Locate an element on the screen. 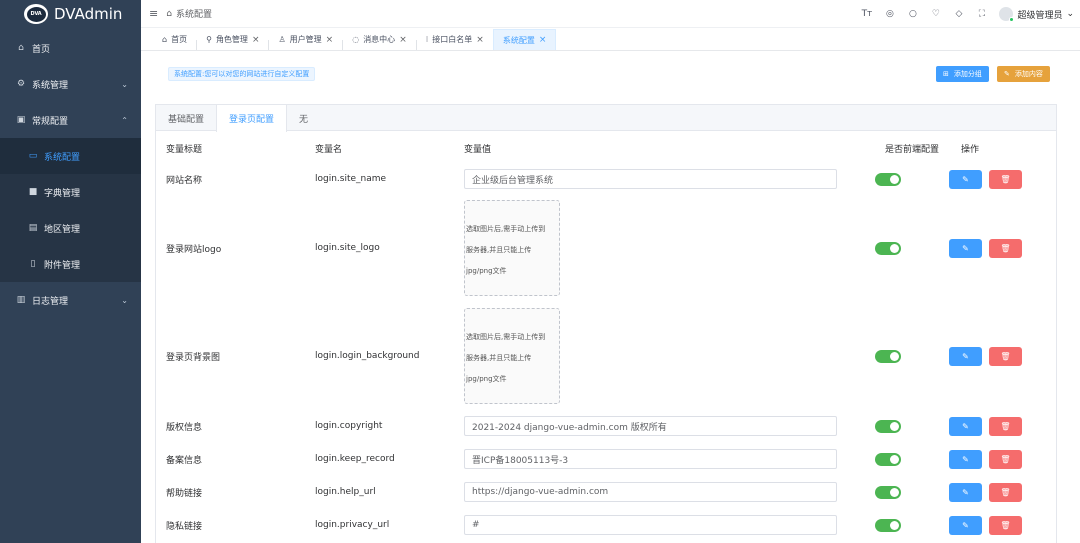 This screenshot has width=1080, height=543. tab-api-whitelist: ⁝ 接口白名单 × is located at coordinates (455, 39).